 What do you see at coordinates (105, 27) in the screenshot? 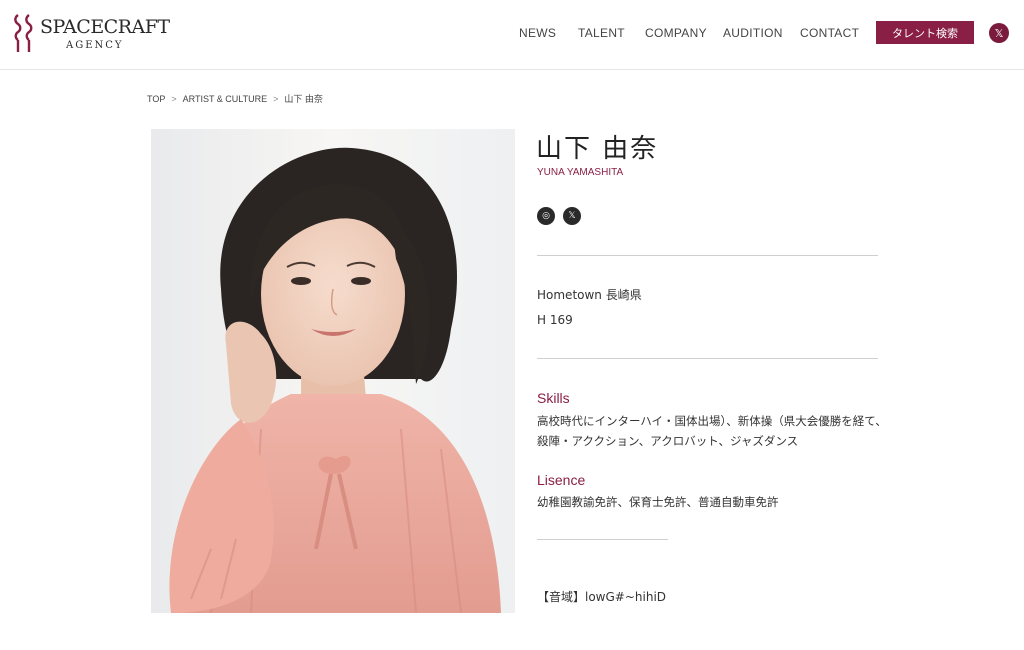
I see `logo-wordmark: SPACECRAFT` at bounding box center [105, 27].